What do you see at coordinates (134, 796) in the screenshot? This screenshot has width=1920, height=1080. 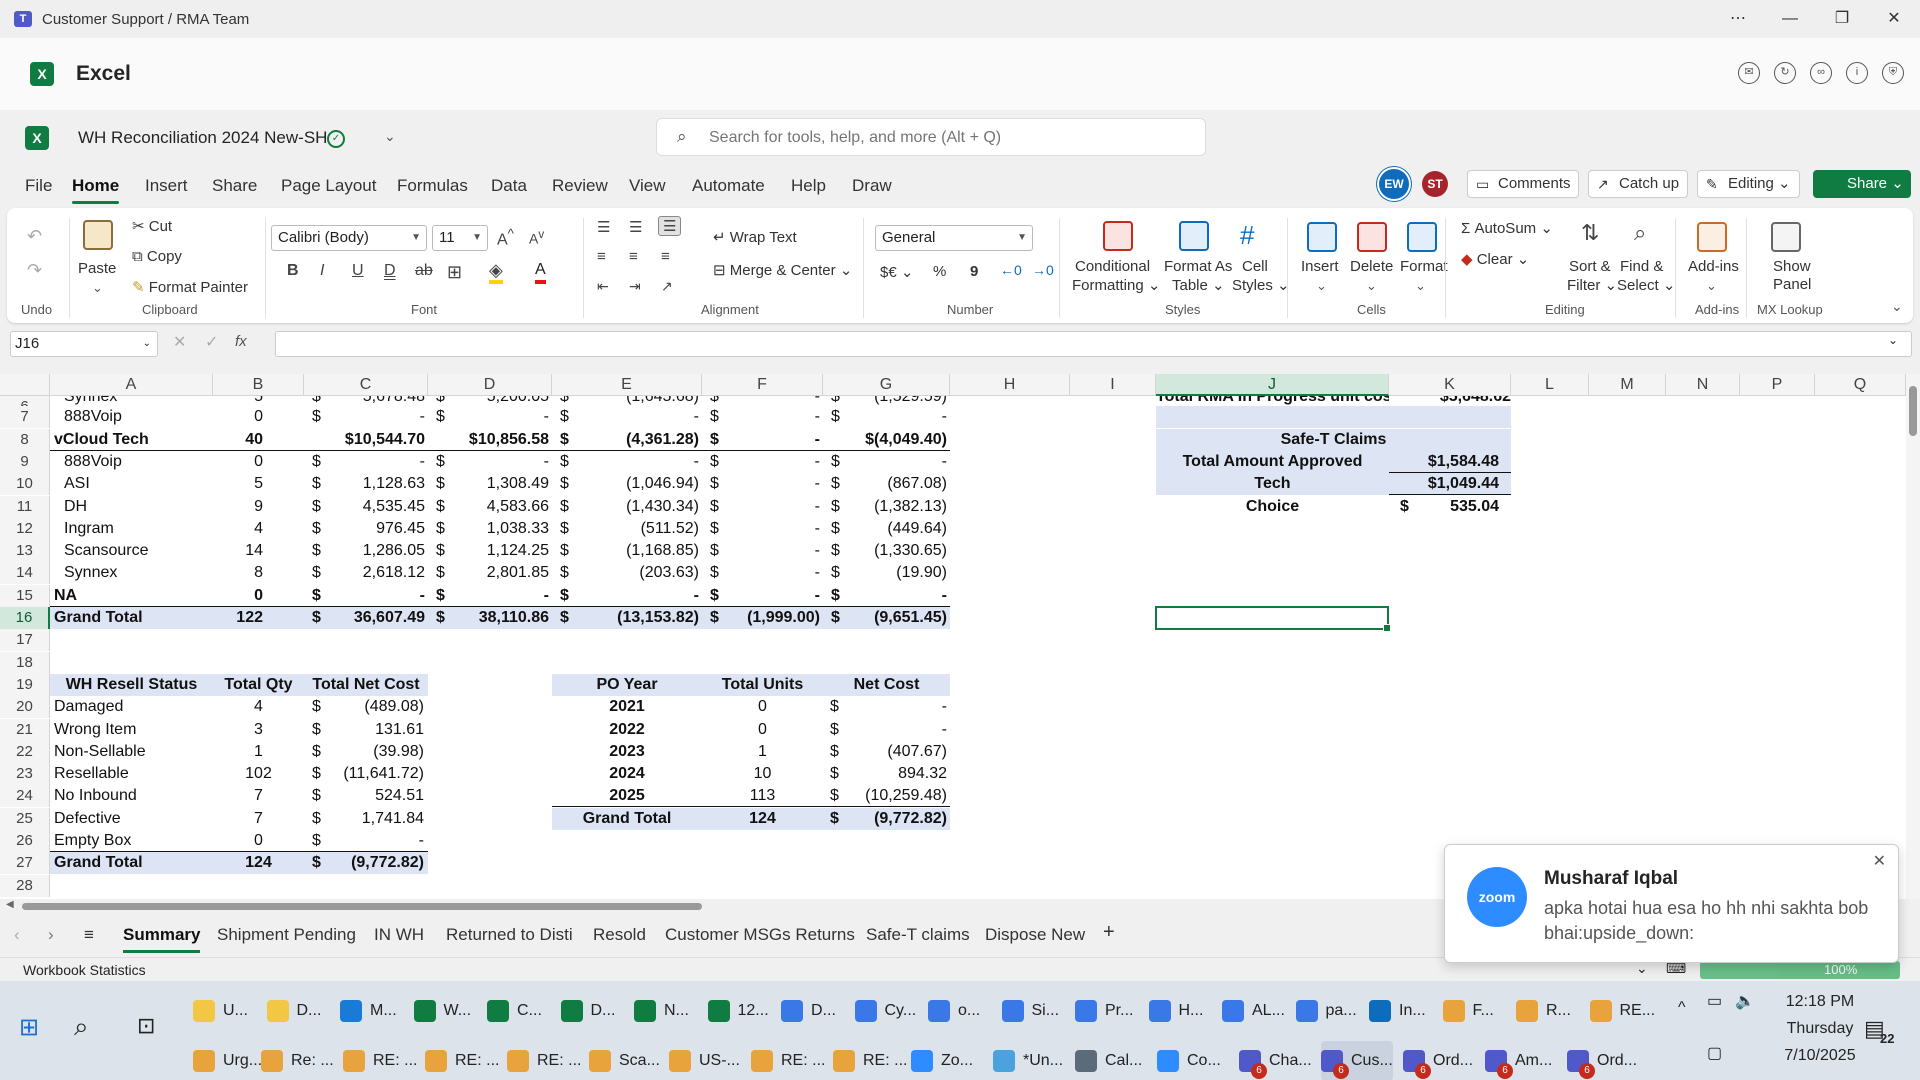 I see `resell-status: No Inbound` at bounding box center [134, 796].